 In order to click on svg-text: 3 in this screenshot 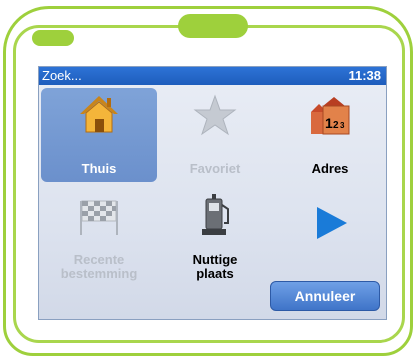, I will do `click(342, 125)`.